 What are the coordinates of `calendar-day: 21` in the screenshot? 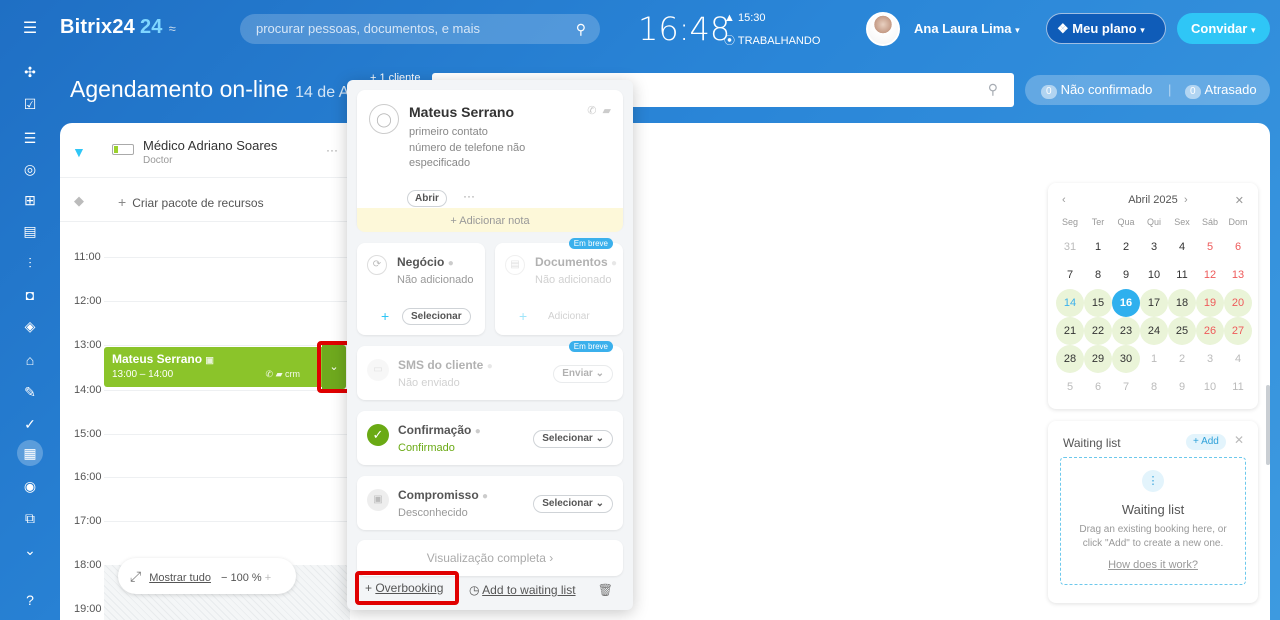 It's located at (1070, 331).